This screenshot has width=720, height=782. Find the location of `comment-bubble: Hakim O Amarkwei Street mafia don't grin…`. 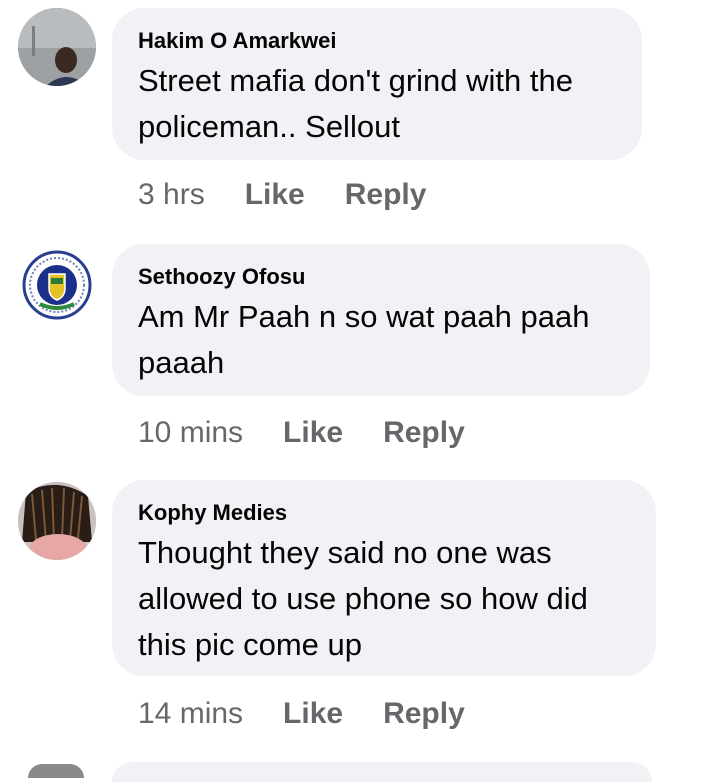

comment-bubble: Hakim O Amarkwei Street mafia don't grin… is located at coordinates (377, 84).